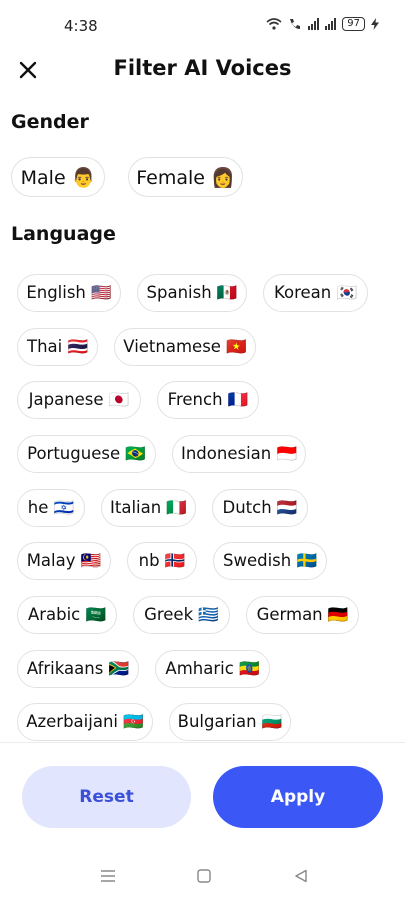  I want to click on language-chip-indonesian: Indonesian 🇮🇩, so click(239, 454).